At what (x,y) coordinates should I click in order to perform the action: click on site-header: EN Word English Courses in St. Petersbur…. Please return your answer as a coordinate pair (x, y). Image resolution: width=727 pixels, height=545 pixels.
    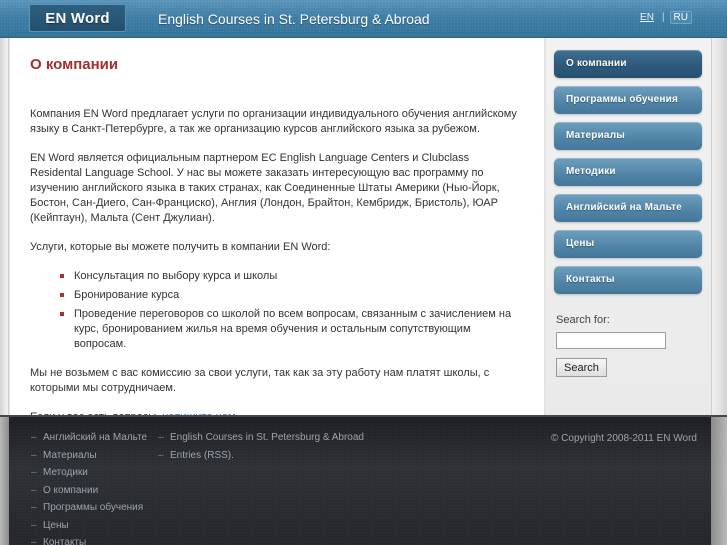
    Looking at the image, I should click on (363, 19).